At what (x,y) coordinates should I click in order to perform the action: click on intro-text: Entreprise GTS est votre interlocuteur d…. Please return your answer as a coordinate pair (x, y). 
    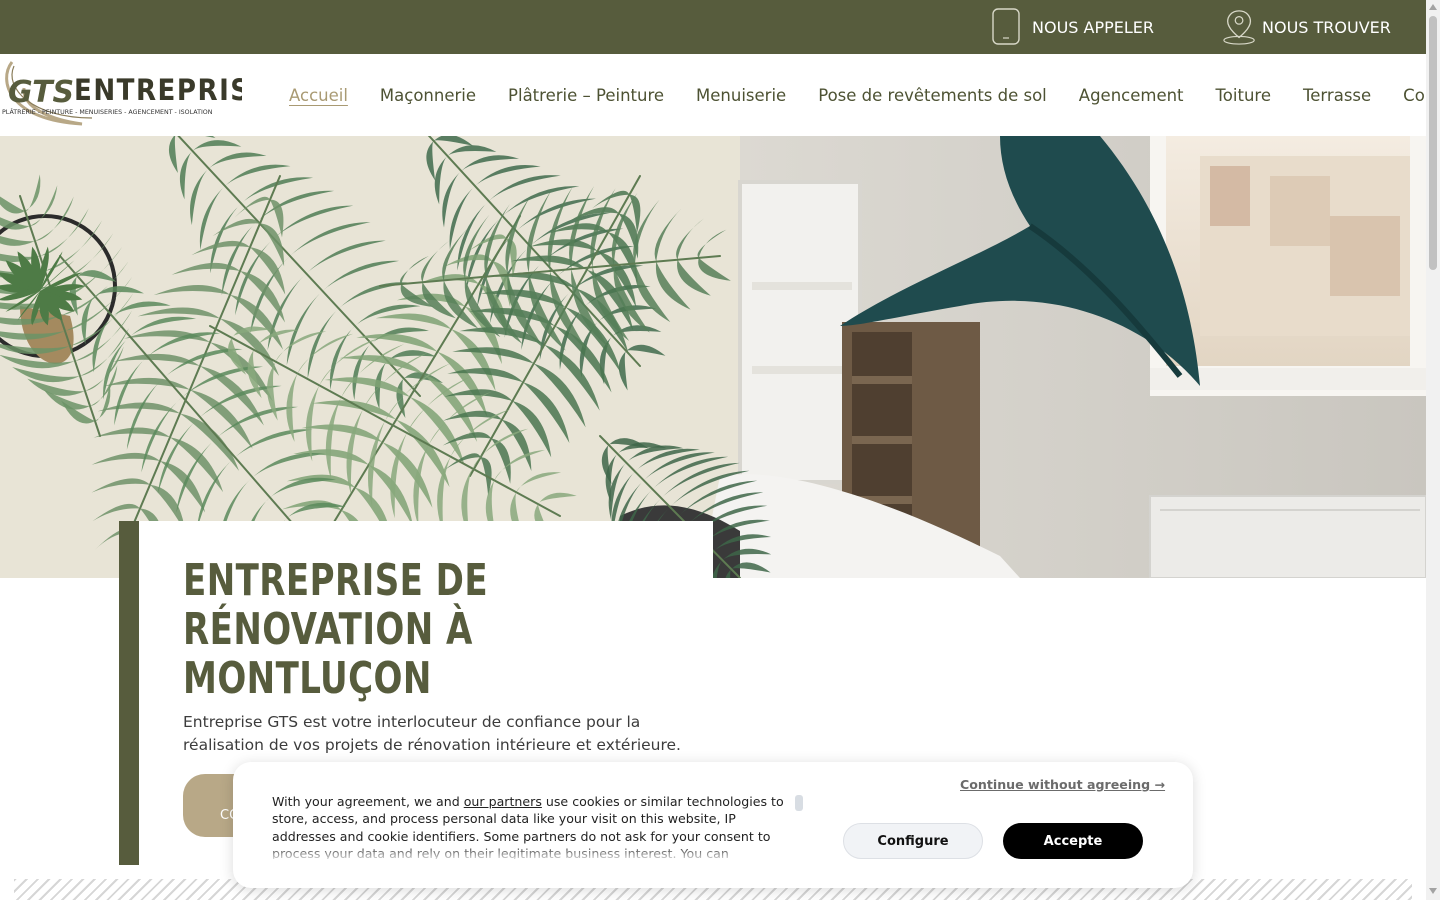
    Looking at the image, I should click on (432, 733).